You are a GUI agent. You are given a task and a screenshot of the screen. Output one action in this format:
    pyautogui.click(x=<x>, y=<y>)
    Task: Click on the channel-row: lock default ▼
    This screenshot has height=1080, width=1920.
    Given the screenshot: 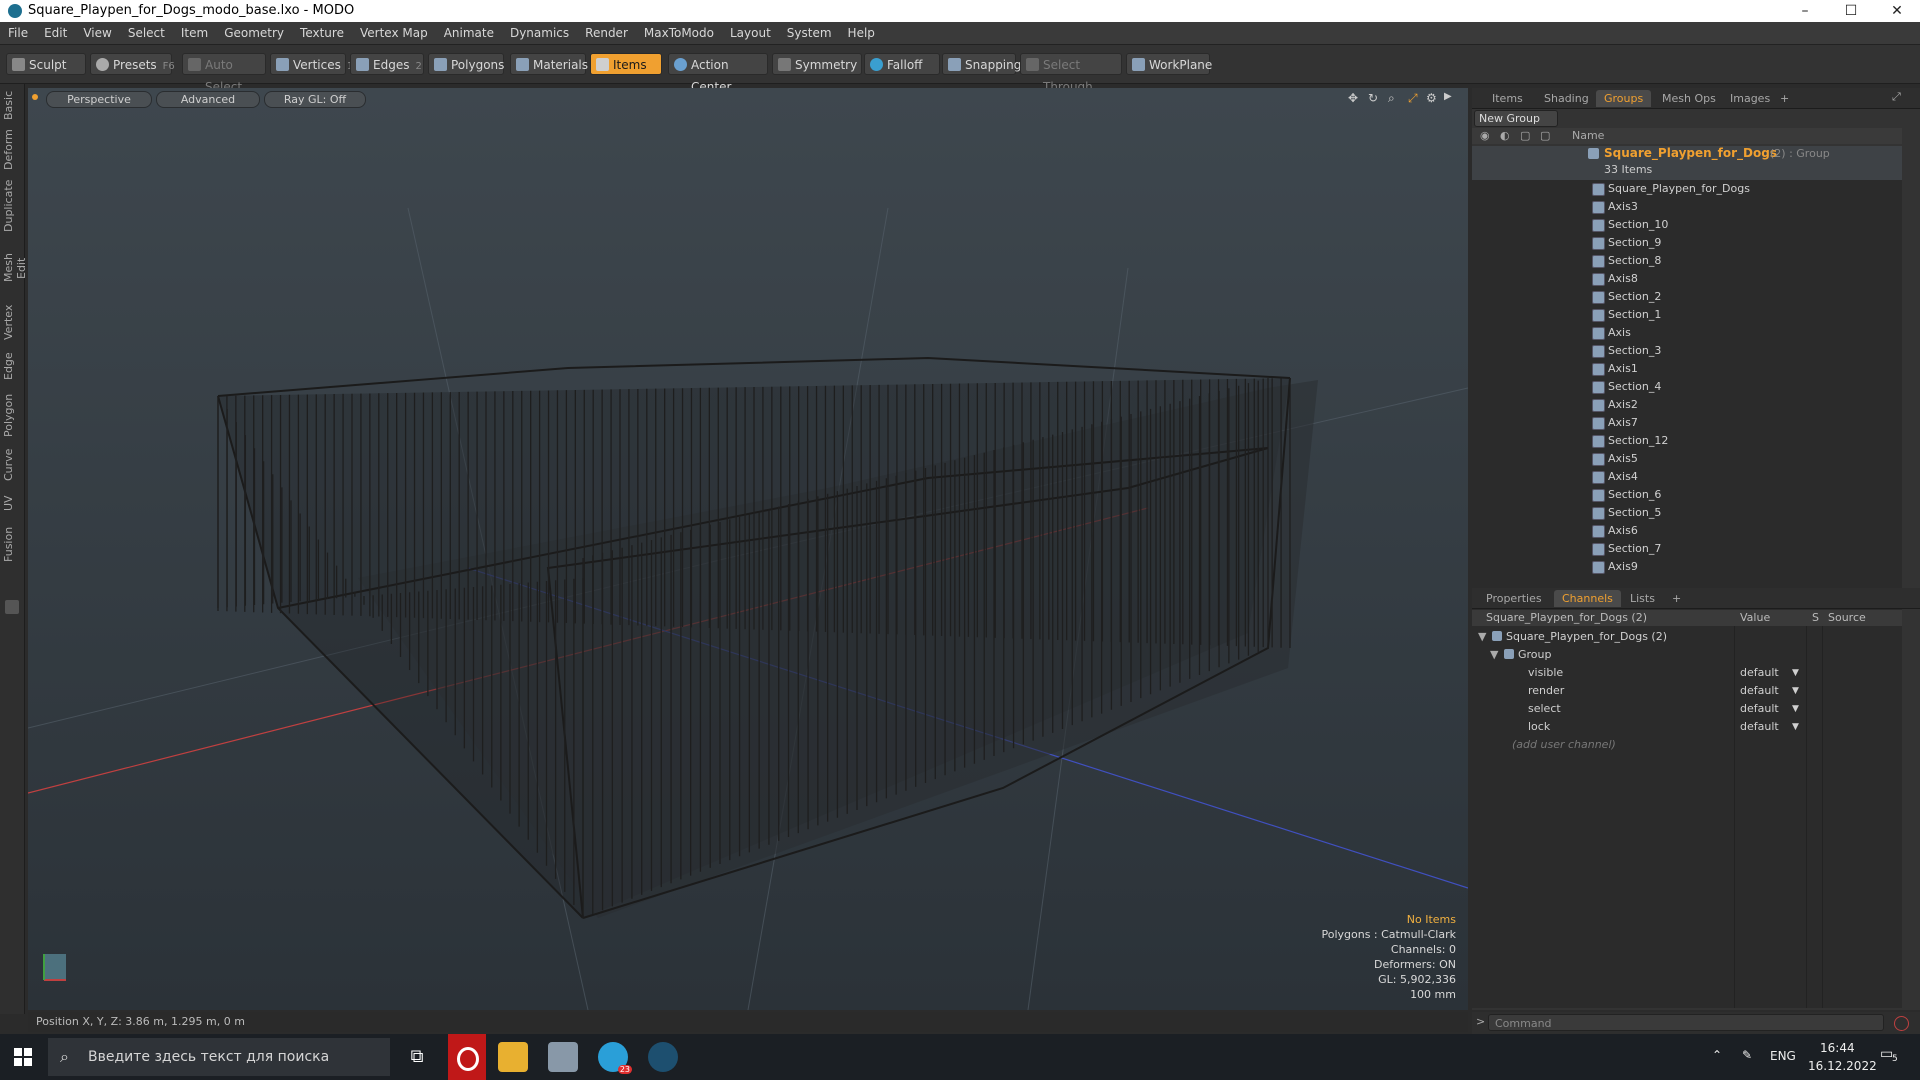 What is the action you would take?
    pyautogui.click(x=1687, y=727)
    